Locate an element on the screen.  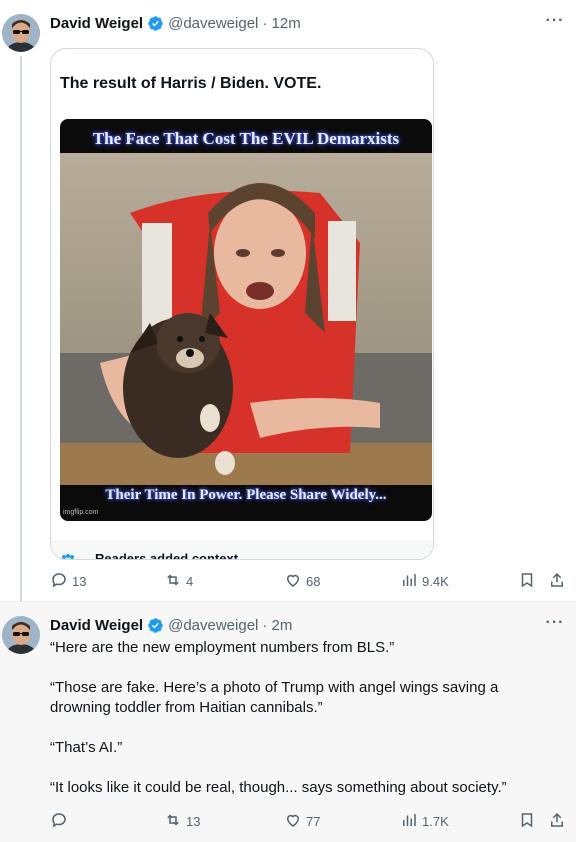
retweet-count: 13 is located at coordinates (193, 821).